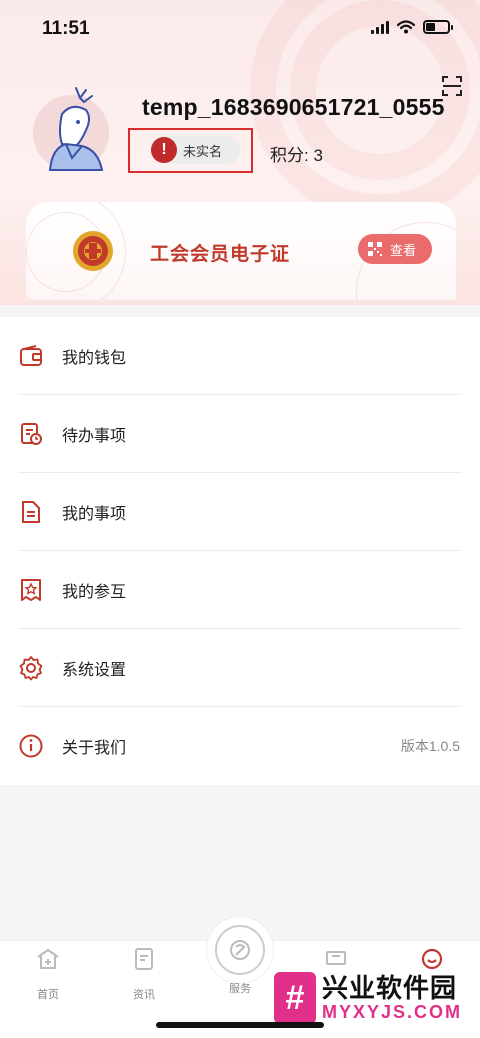 The height and width of the screenshot is (1038, 480). Describe the element at coordinates (144, 995) in the screenshot. I see `tab-label: 资讯` at that location.